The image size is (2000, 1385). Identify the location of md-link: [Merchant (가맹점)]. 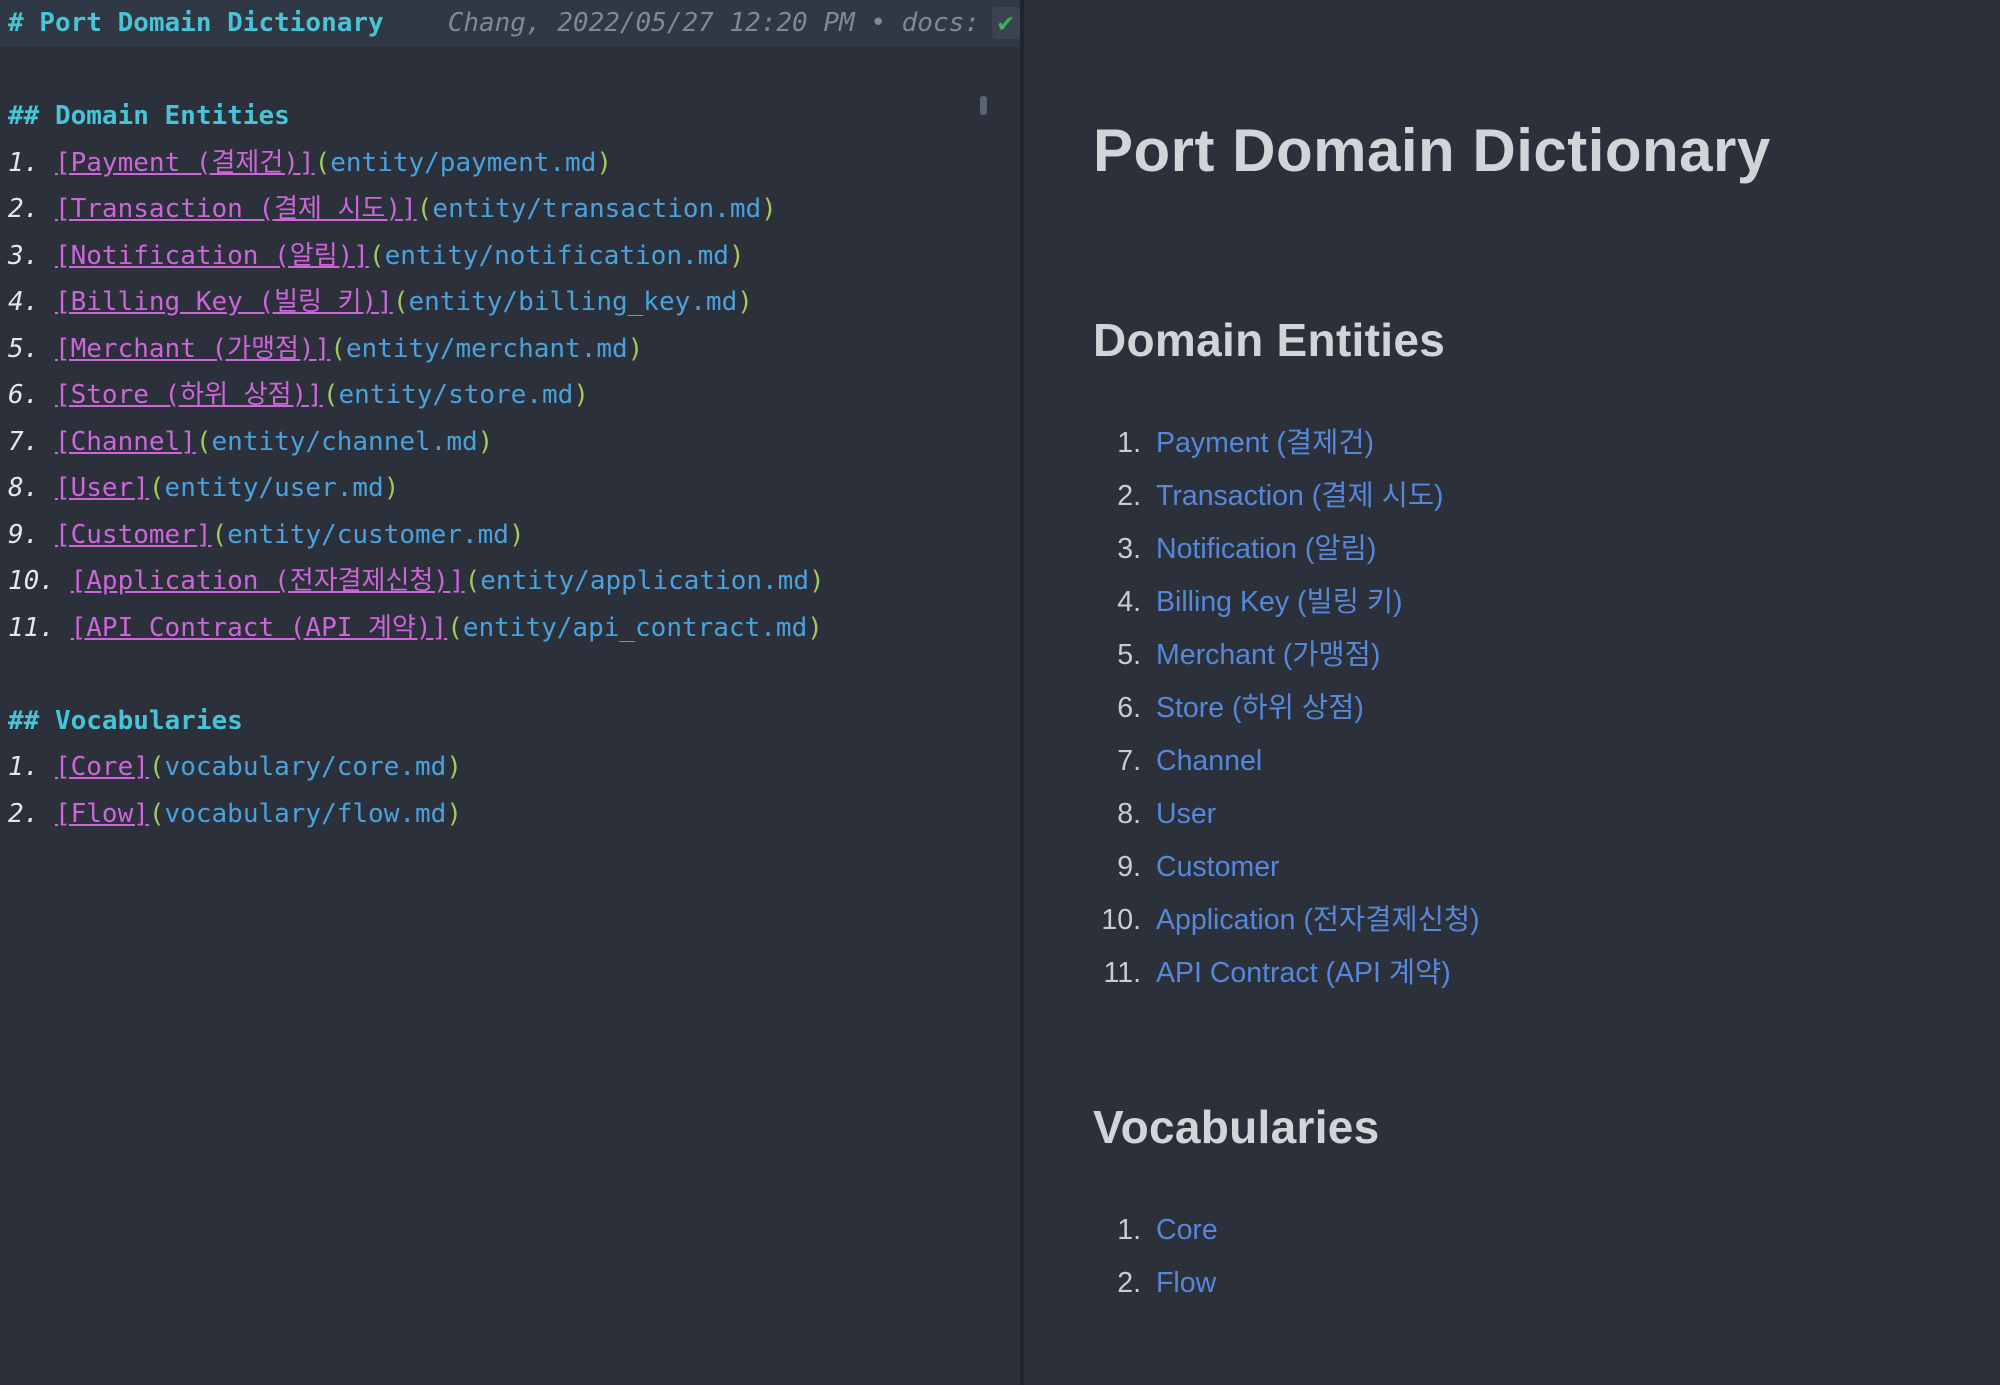
(192, 349).